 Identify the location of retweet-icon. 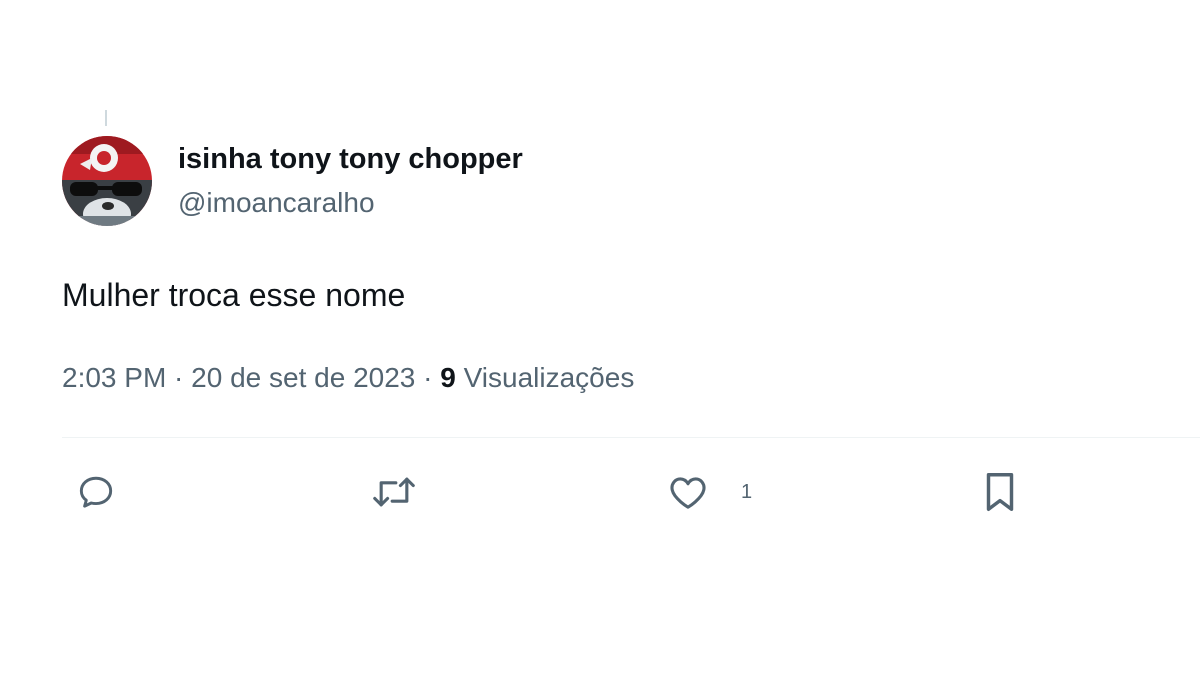
(394, 492).